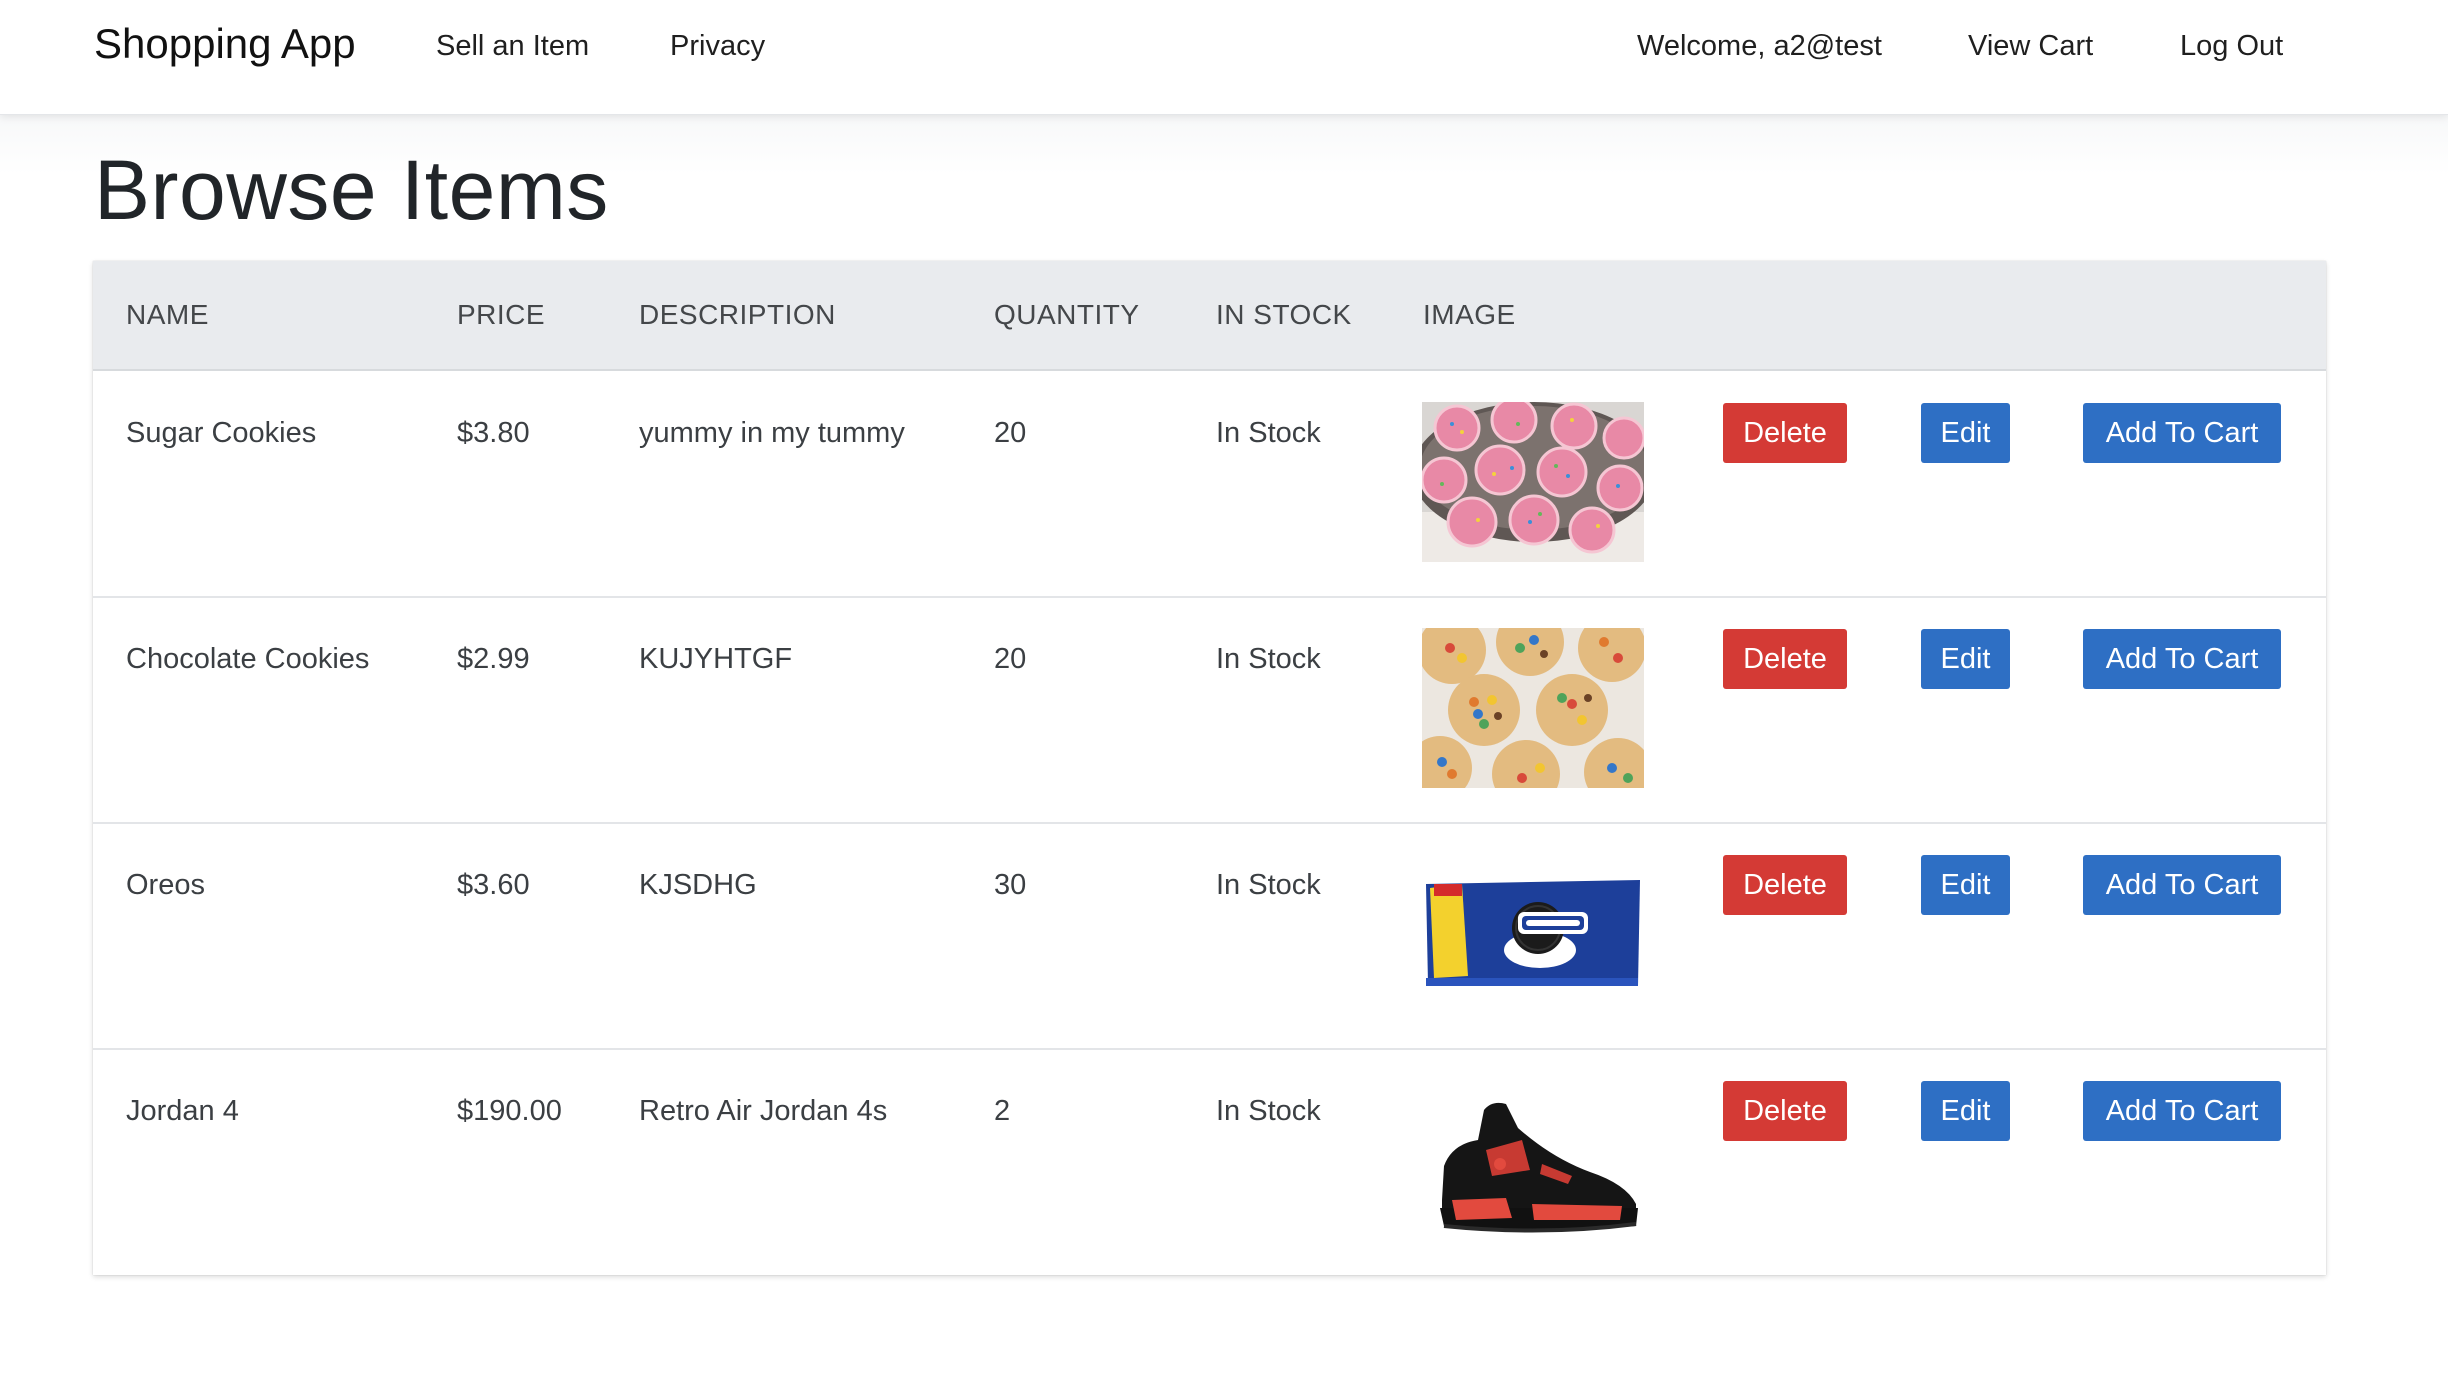 The width and height of the screenshot is (2448, 1374). I want to click on chocolate-cookies-photo, so click(1533, 708).